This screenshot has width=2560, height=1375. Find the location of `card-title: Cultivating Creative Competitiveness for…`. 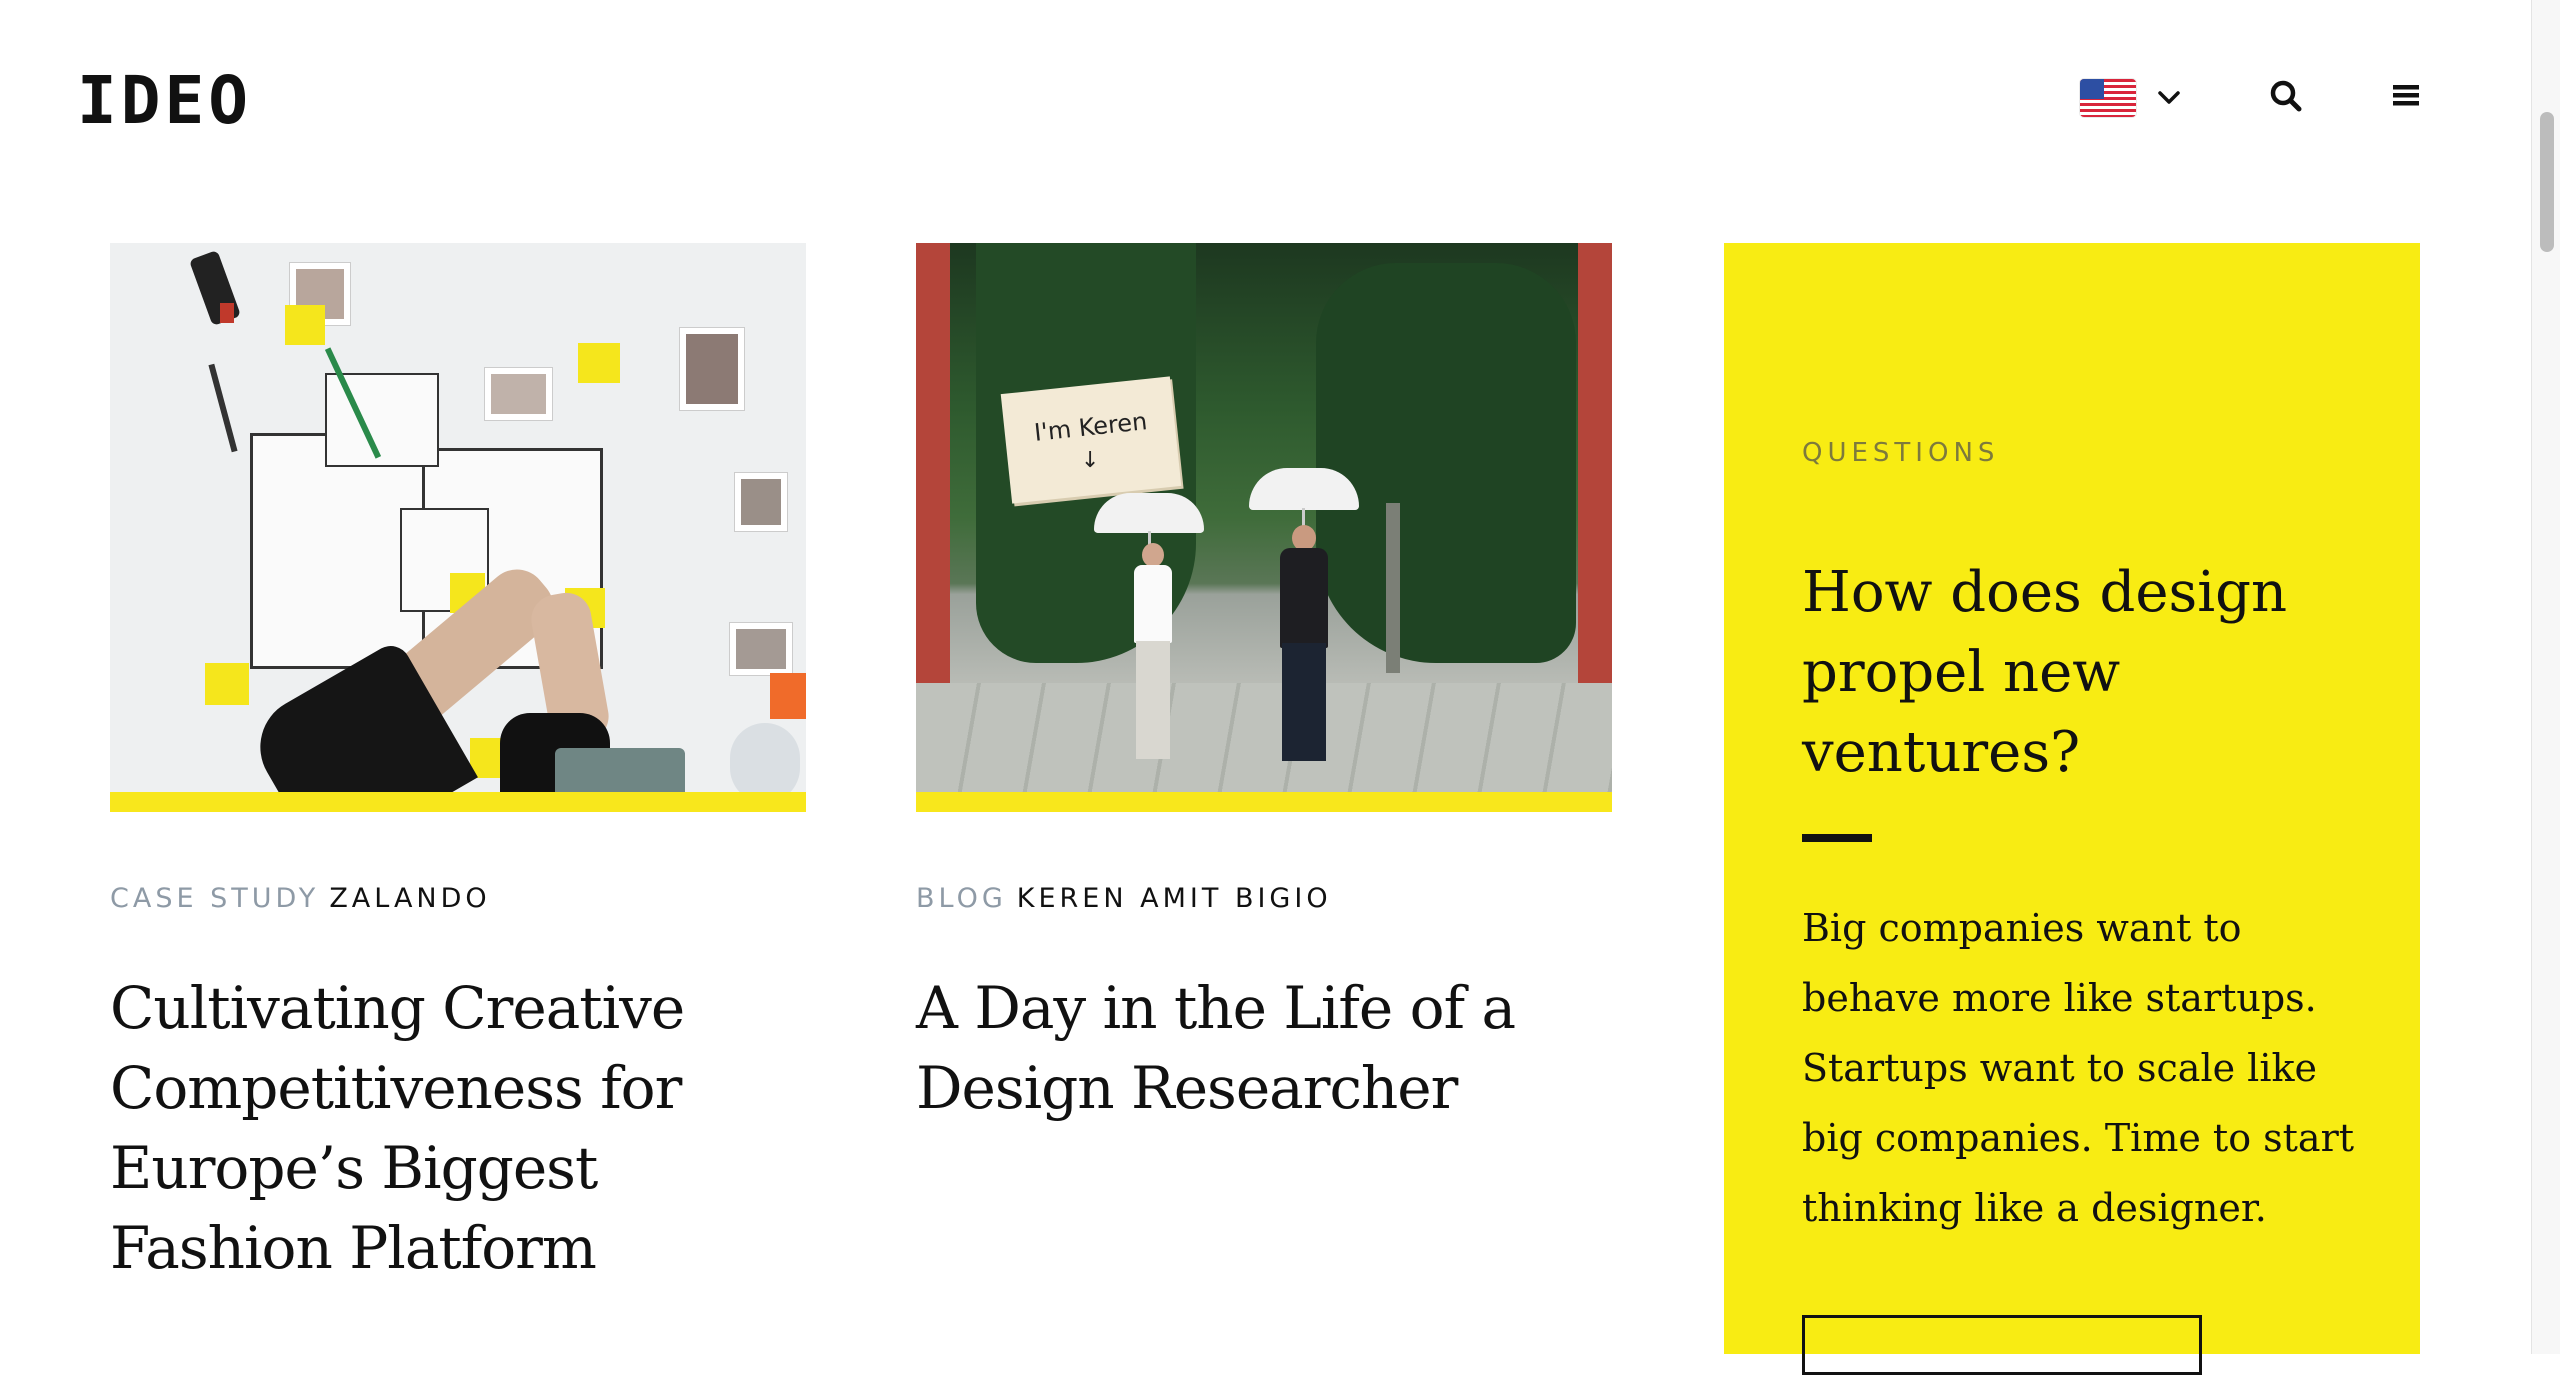

card-title: Cultivating Creative Competitiveness for… is located at coordinates (470, 1128).